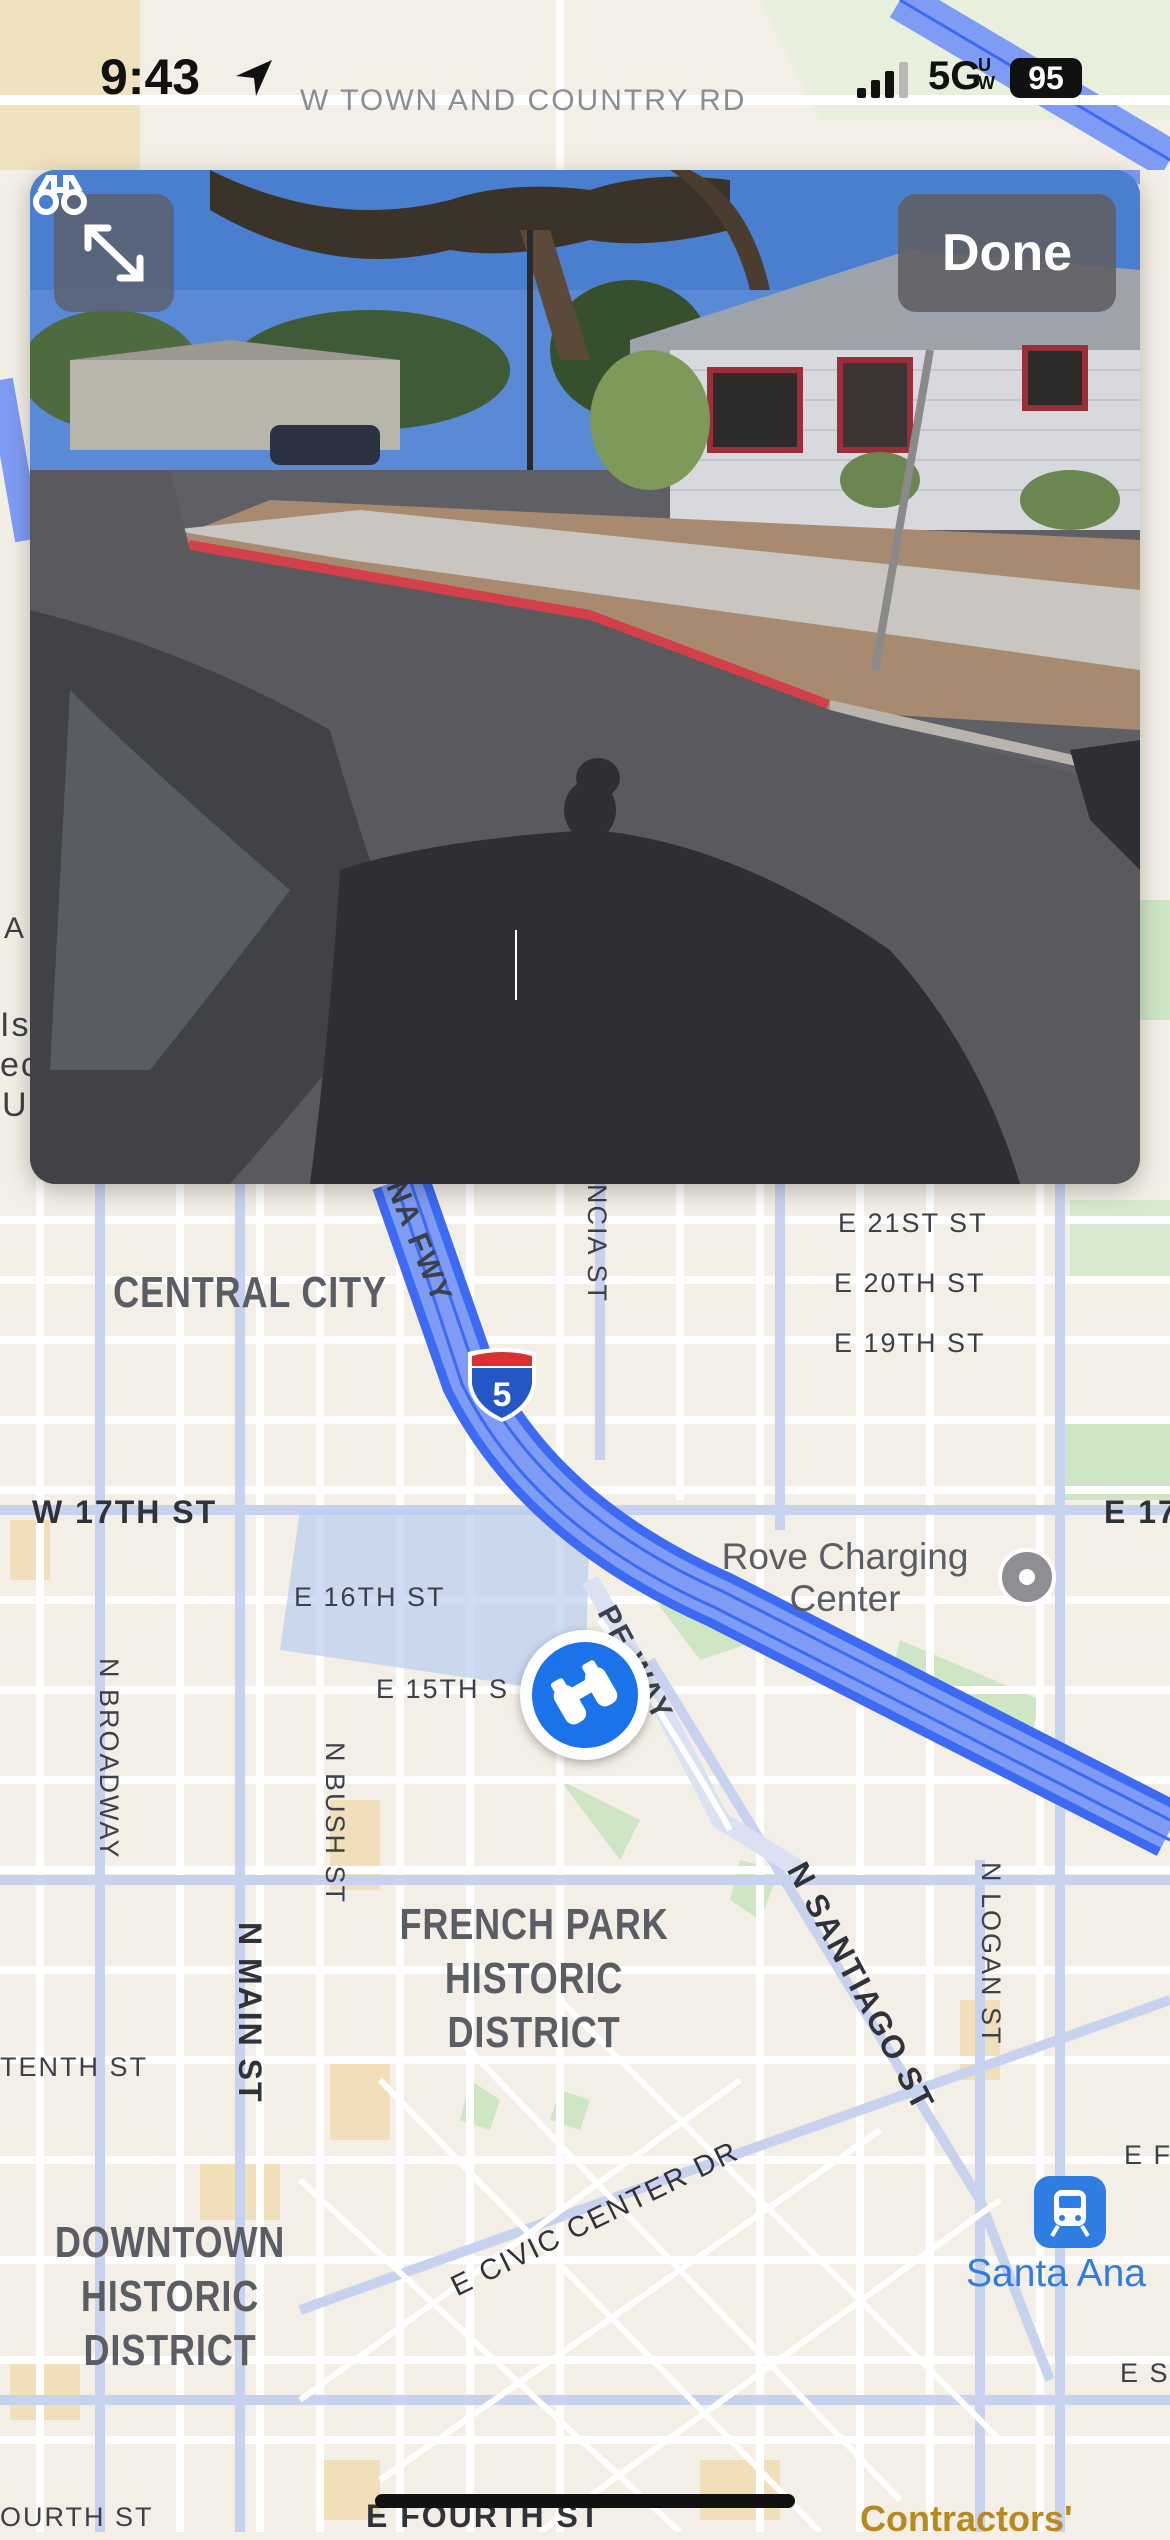  Describe the element at coordinates (15, 928) in the screenshot. I see `street-label-edge-a: A` at that location.